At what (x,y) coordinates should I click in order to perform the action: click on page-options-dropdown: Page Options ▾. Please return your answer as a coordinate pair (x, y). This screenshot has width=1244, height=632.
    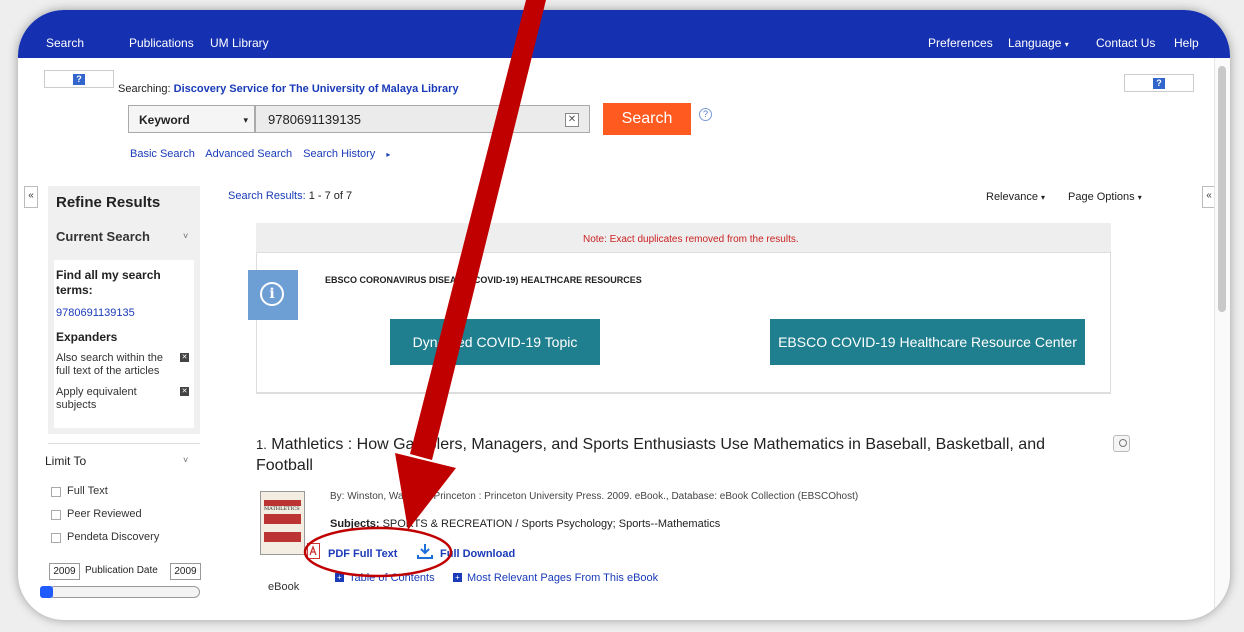
    Looking at the image, I should click on (1105, 197).